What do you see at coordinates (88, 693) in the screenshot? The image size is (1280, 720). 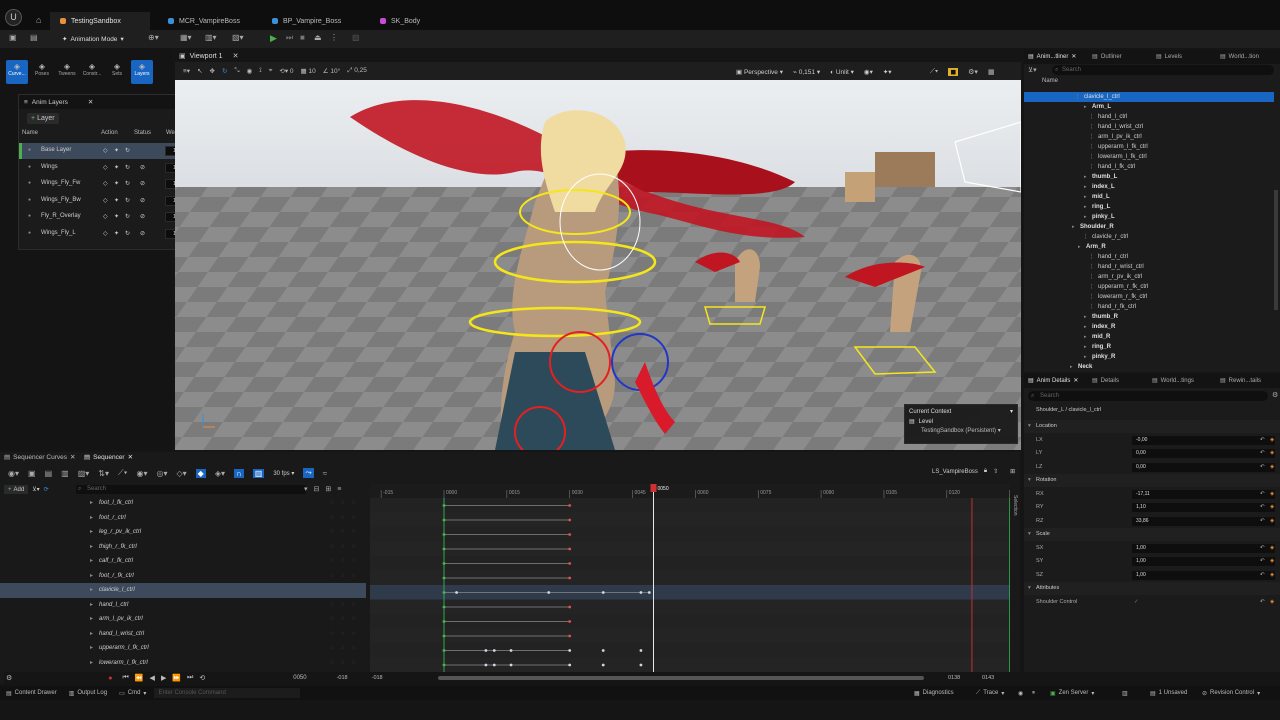 I see `output-log-button: ▥ Output Log` at bounding box center [88, 693].